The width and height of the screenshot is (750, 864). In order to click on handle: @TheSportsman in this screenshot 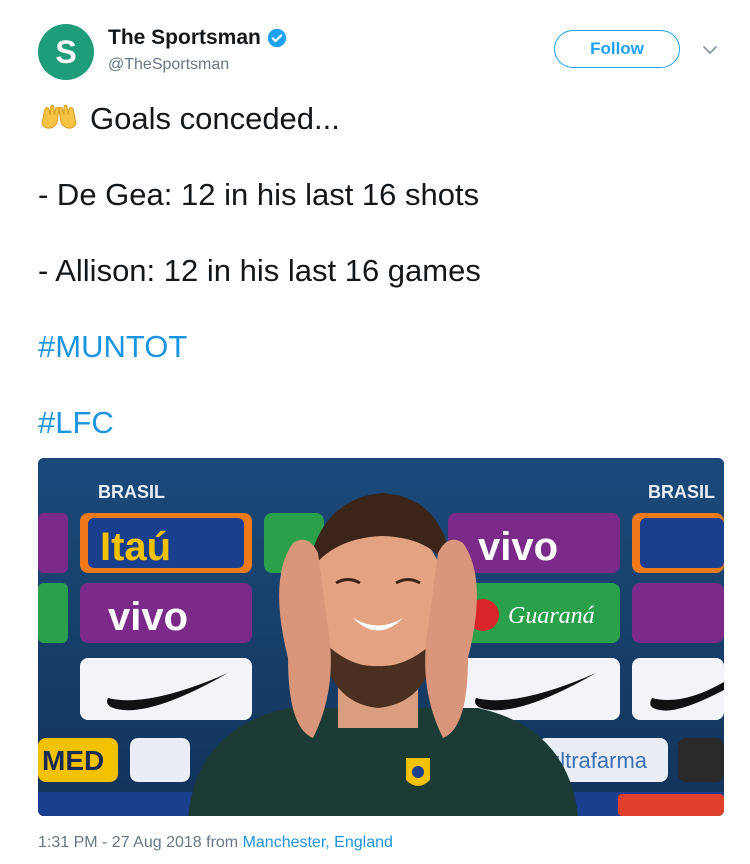, I will do `click(197, 65)`.